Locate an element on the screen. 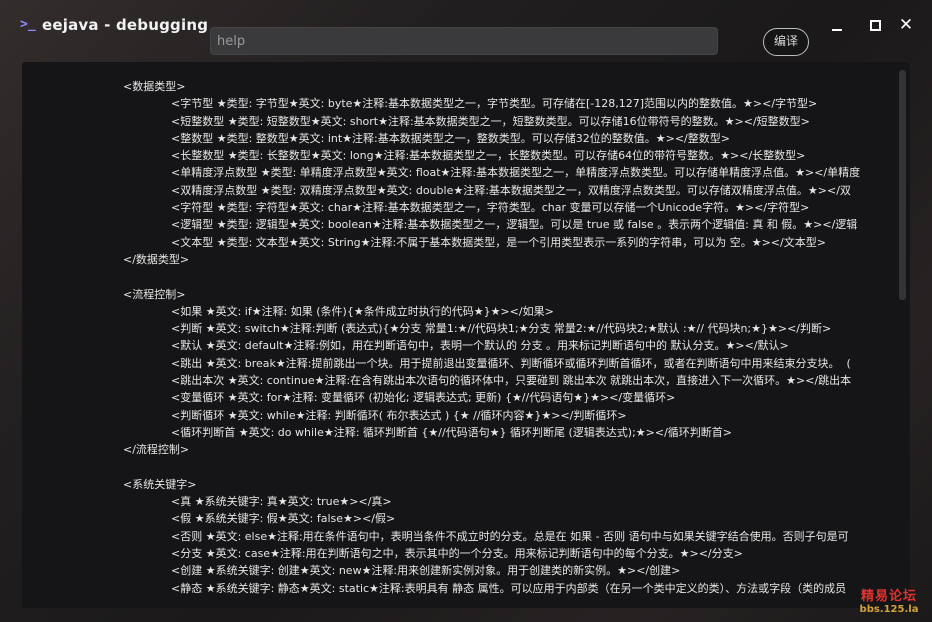 The height and width of the screenshot is (622, 932). compile-button: 编译 is located at coordinates (786, 42).